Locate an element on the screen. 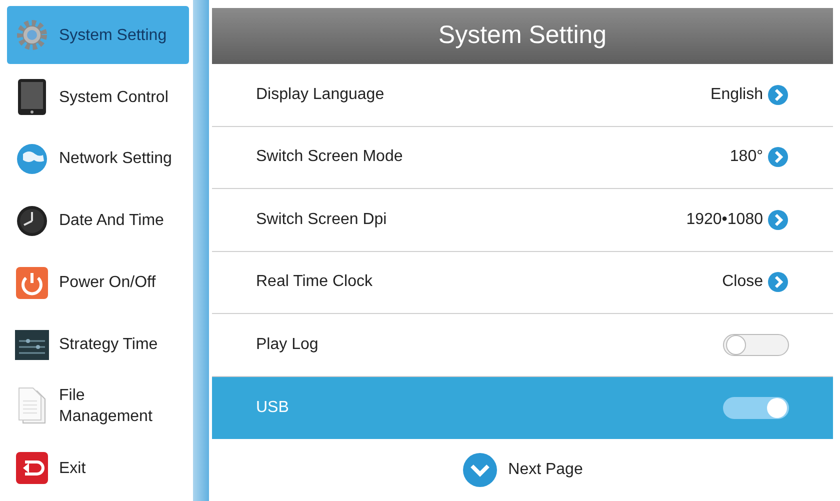 The height and width of the screenshot is (501, 840). sidebar-item: Power On/Off is located at coordinates (98, 283).